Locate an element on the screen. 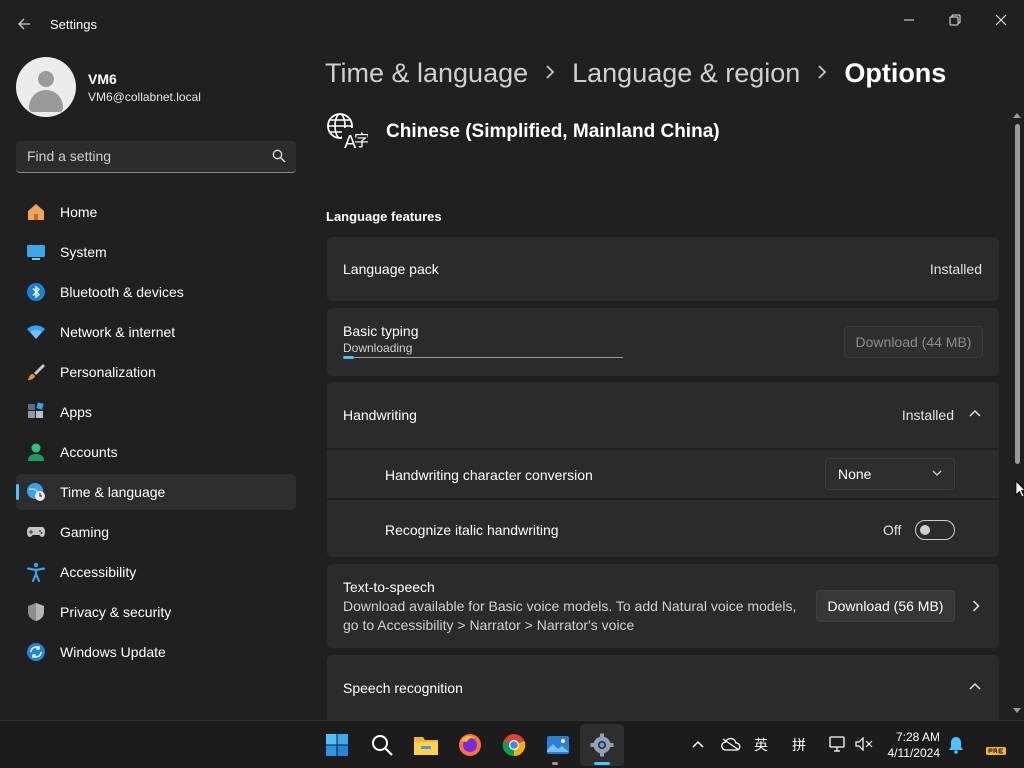 This screenshot has width=1024, height=768. close-button is located at coordinates (1001, 20).